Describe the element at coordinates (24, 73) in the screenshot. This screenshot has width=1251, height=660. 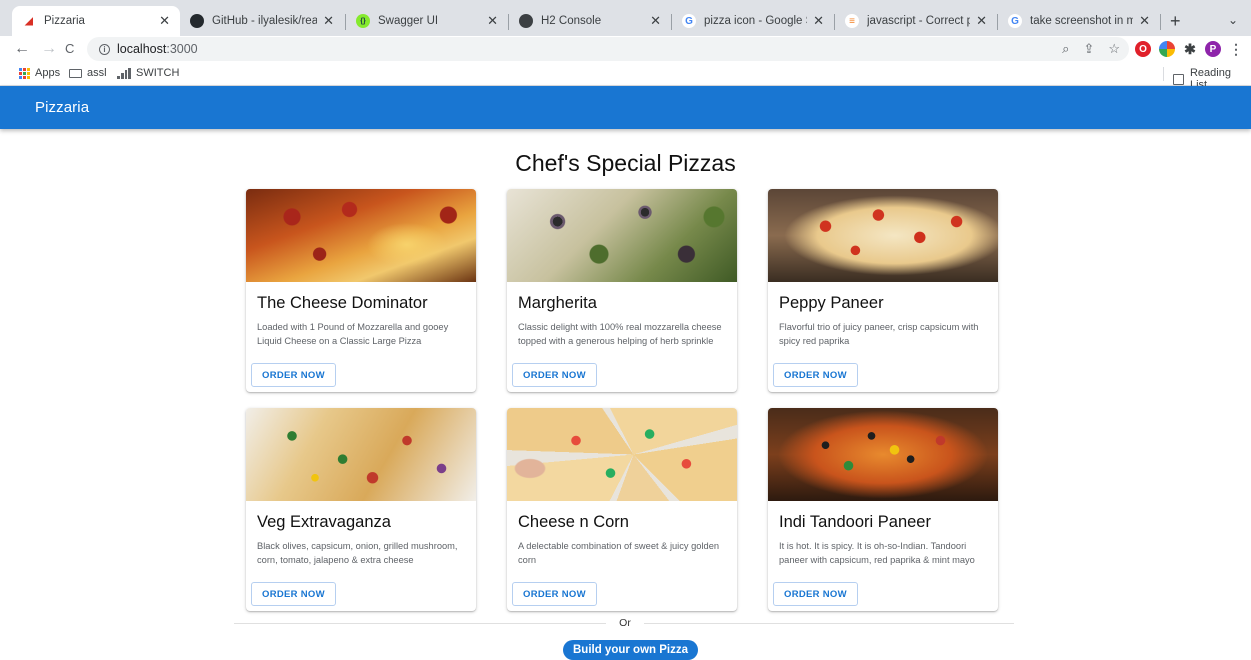
I see `apps-grid-icon` at that location.